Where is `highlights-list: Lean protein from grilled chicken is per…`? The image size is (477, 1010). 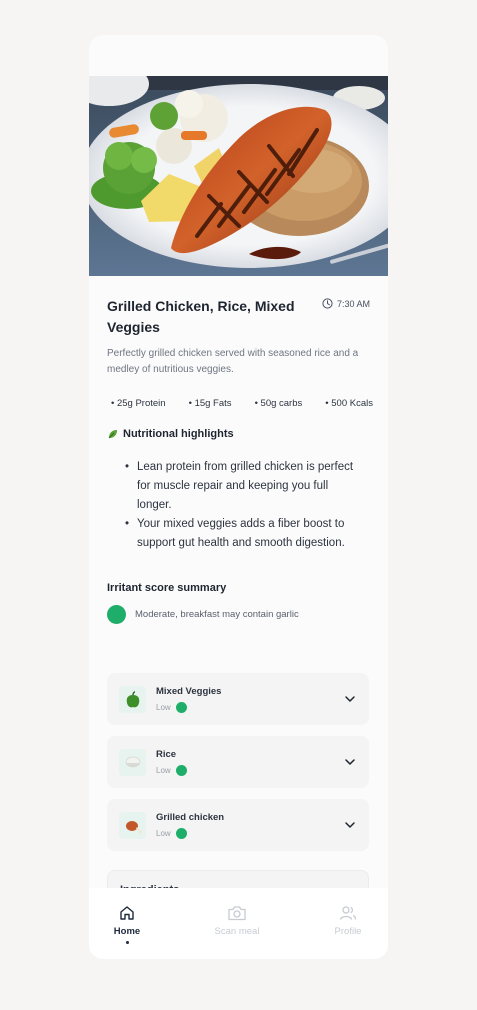 highlights-list: Lean protein from grilled chicken is per… is located at coordinates (245, 505).